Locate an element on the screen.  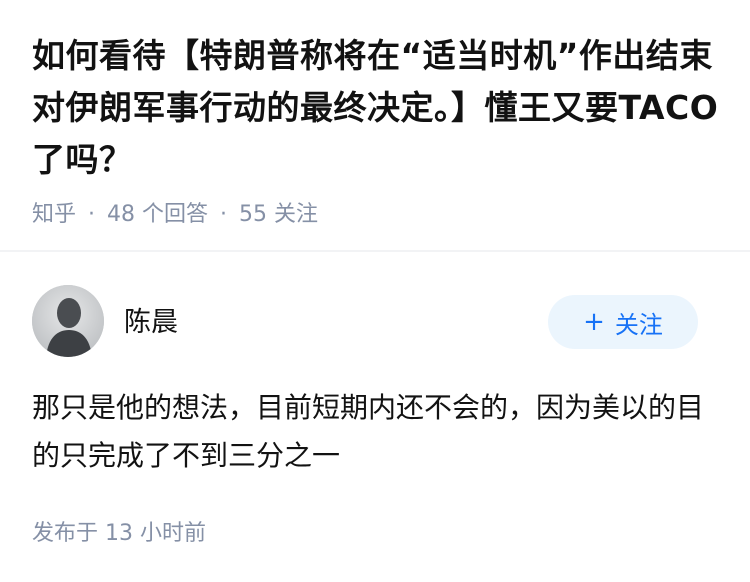
plus-icon: + is located at coordinates (594, 322).